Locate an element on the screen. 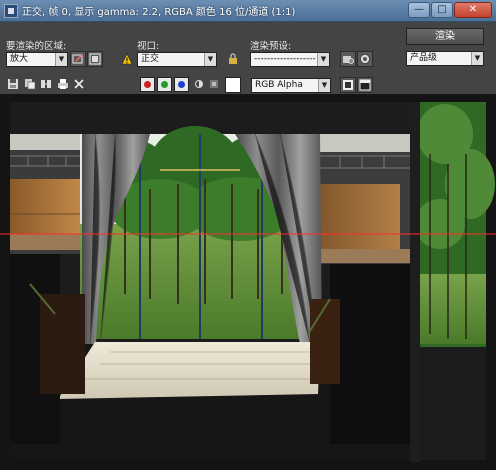 The width and height of the screenshot is (496, 470). save-icon is located at coordinates (12, 84).